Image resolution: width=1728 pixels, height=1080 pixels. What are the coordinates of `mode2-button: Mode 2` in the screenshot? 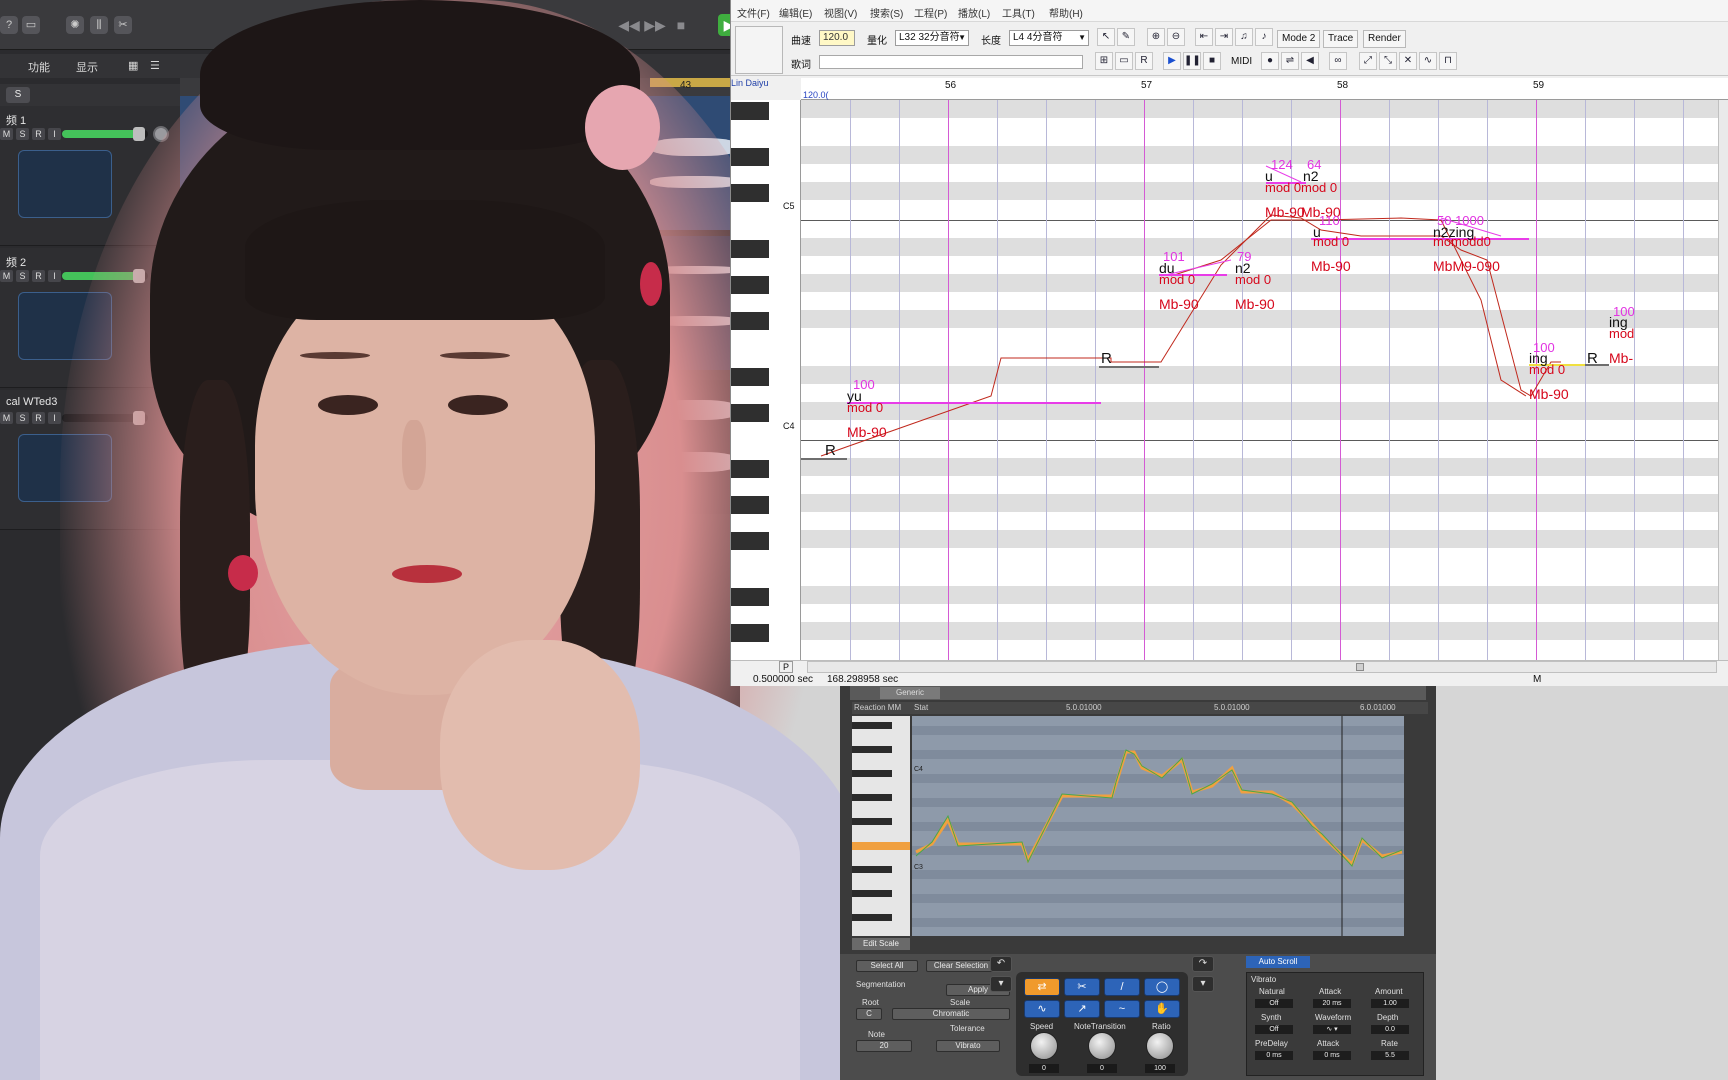 It's located at (1299, 39).